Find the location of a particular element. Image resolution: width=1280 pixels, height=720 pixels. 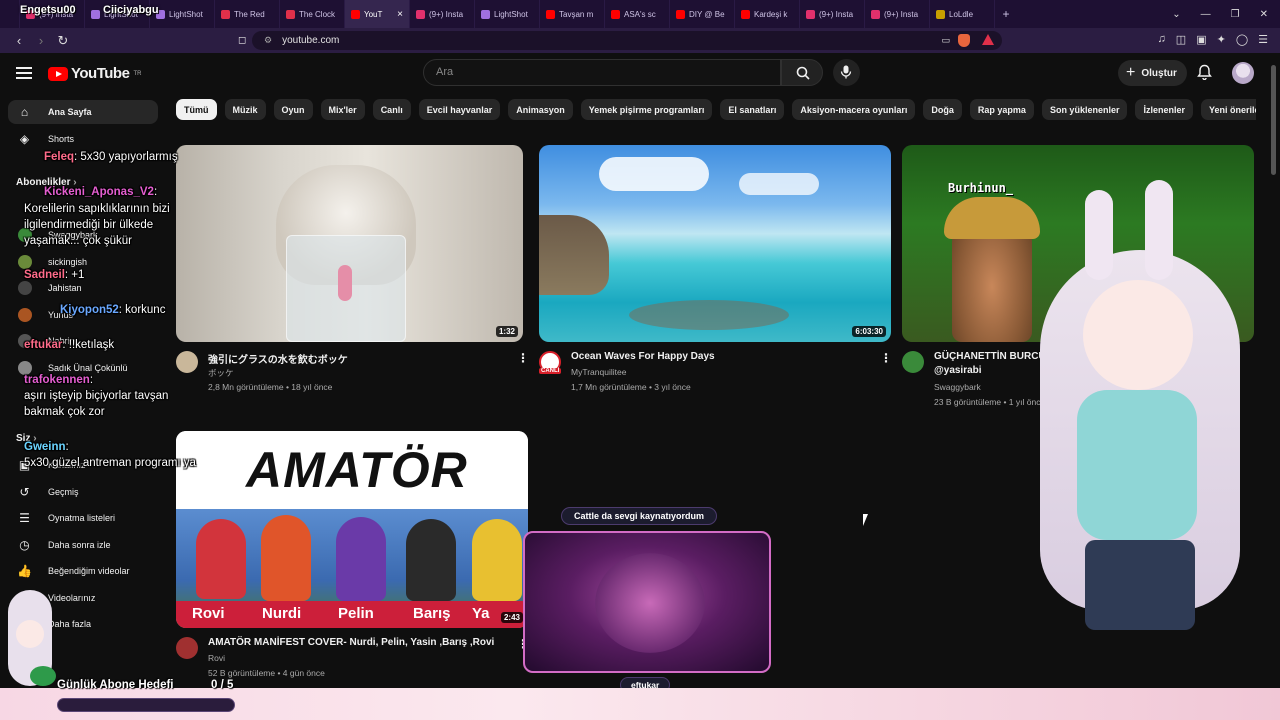

channel-name: Swaggybark is located at coordinates (957, 387).